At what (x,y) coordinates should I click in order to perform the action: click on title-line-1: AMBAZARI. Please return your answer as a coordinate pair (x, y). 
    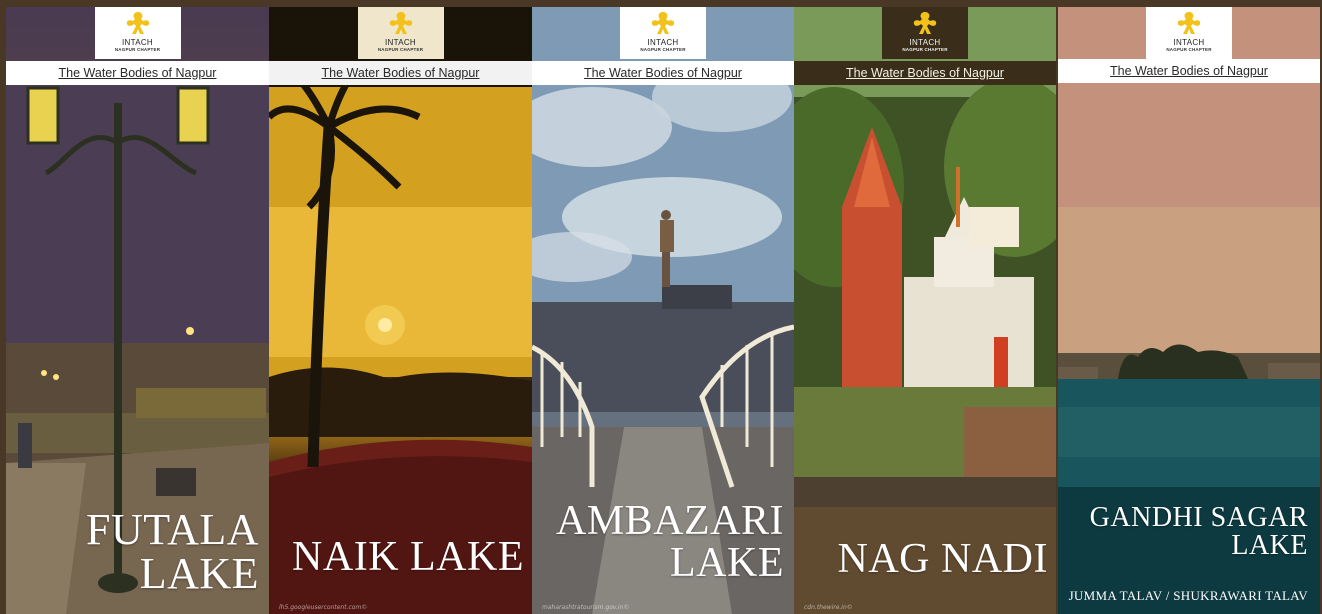
    Looking at the image, I should click on (669, 521).